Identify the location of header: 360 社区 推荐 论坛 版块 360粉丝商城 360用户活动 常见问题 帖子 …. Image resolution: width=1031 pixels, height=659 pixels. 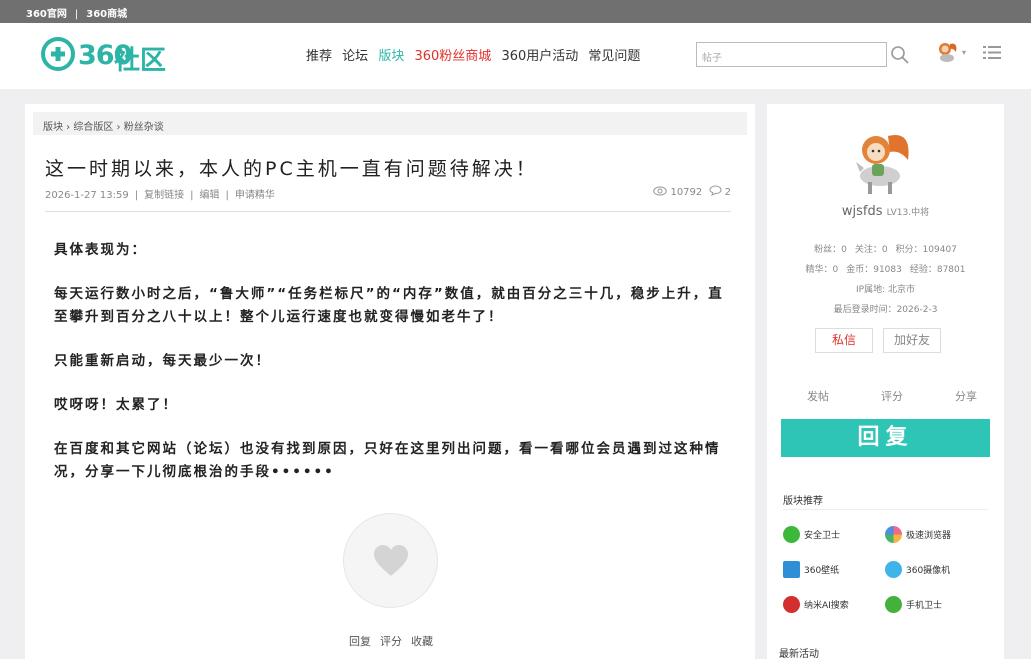
(515, 56).